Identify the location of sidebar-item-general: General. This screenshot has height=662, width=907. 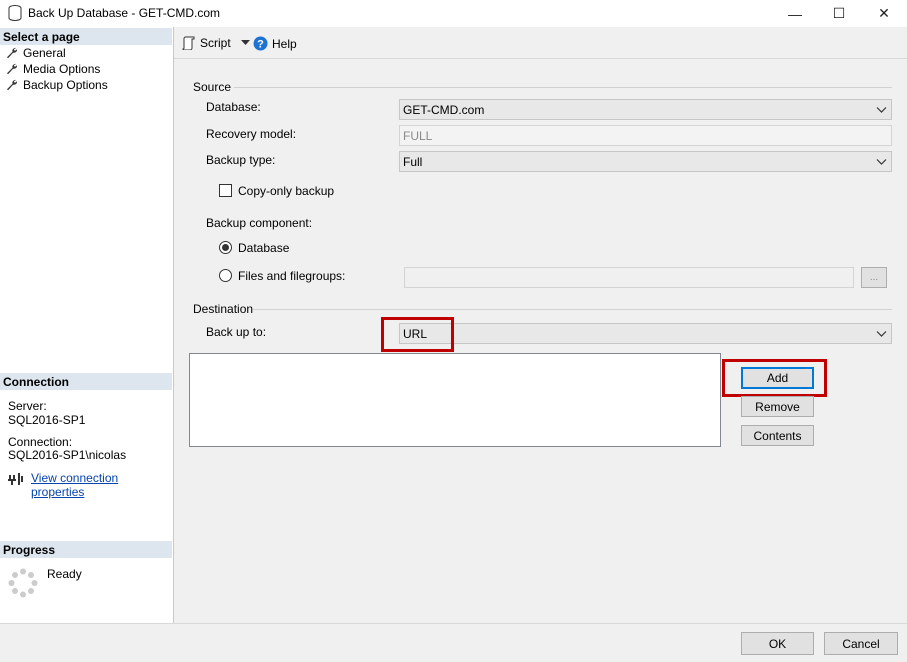
(36, 53).